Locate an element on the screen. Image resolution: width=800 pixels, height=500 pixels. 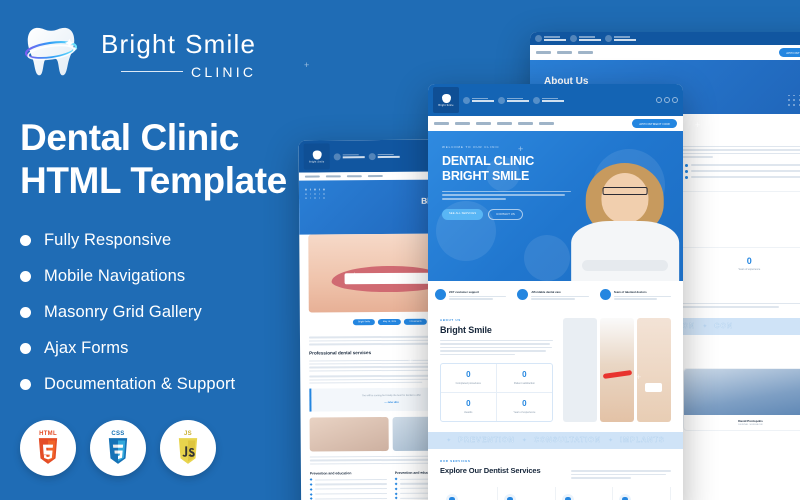
stat-label: Completed procedures is located at coordinates (468, 383).